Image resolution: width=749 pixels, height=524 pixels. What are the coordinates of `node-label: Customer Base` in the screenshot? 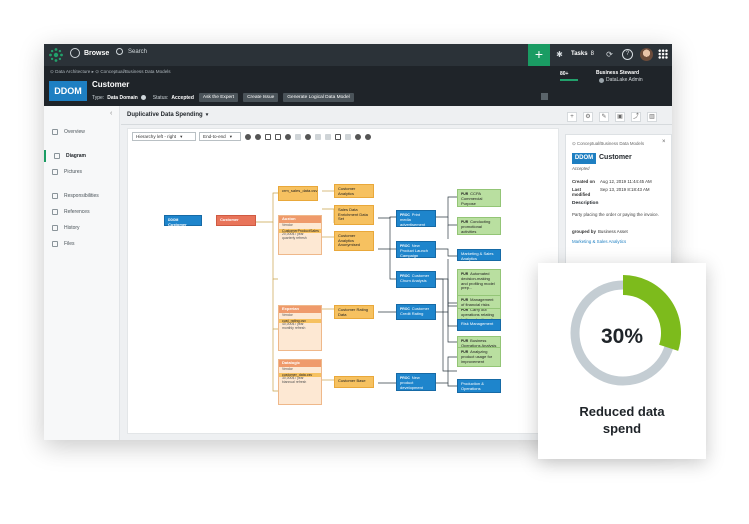 It's located at (352, 380).